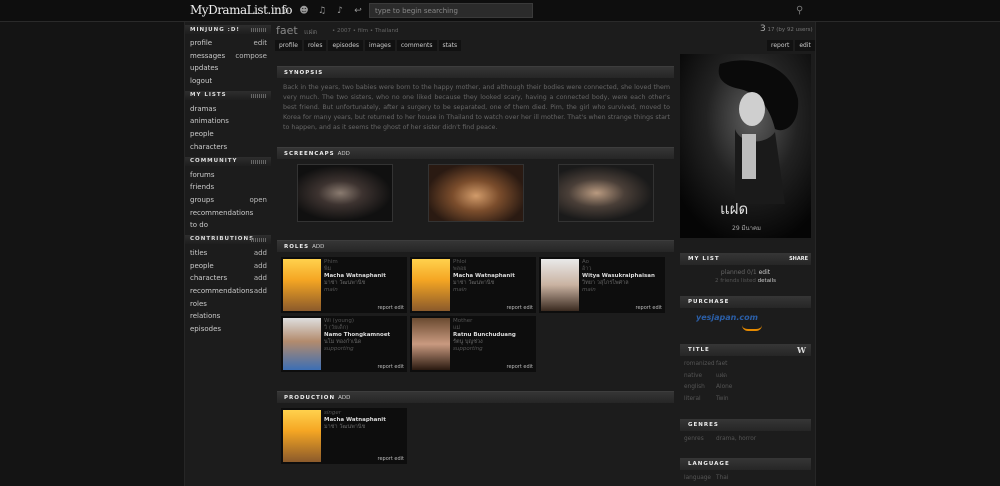  Describe the element at coordinates (228, 175) in the screenshot. I see `sidebar-item-forums: forums` at that location.